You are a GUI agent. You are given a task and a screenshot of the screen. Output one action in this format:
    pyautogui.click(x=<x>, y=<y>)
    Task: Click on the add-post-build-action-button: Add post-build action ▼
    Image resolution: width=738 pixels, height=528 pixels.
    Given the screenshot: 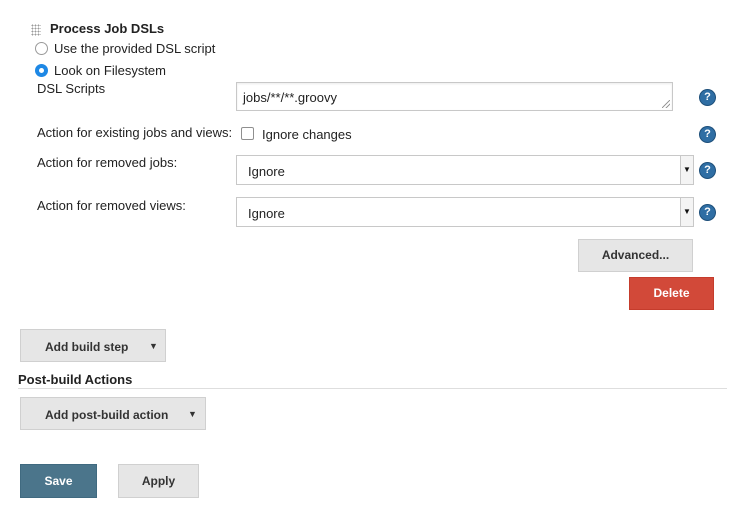 What is the action you would take?
    pyautogui.click(x=113, y=413)
    